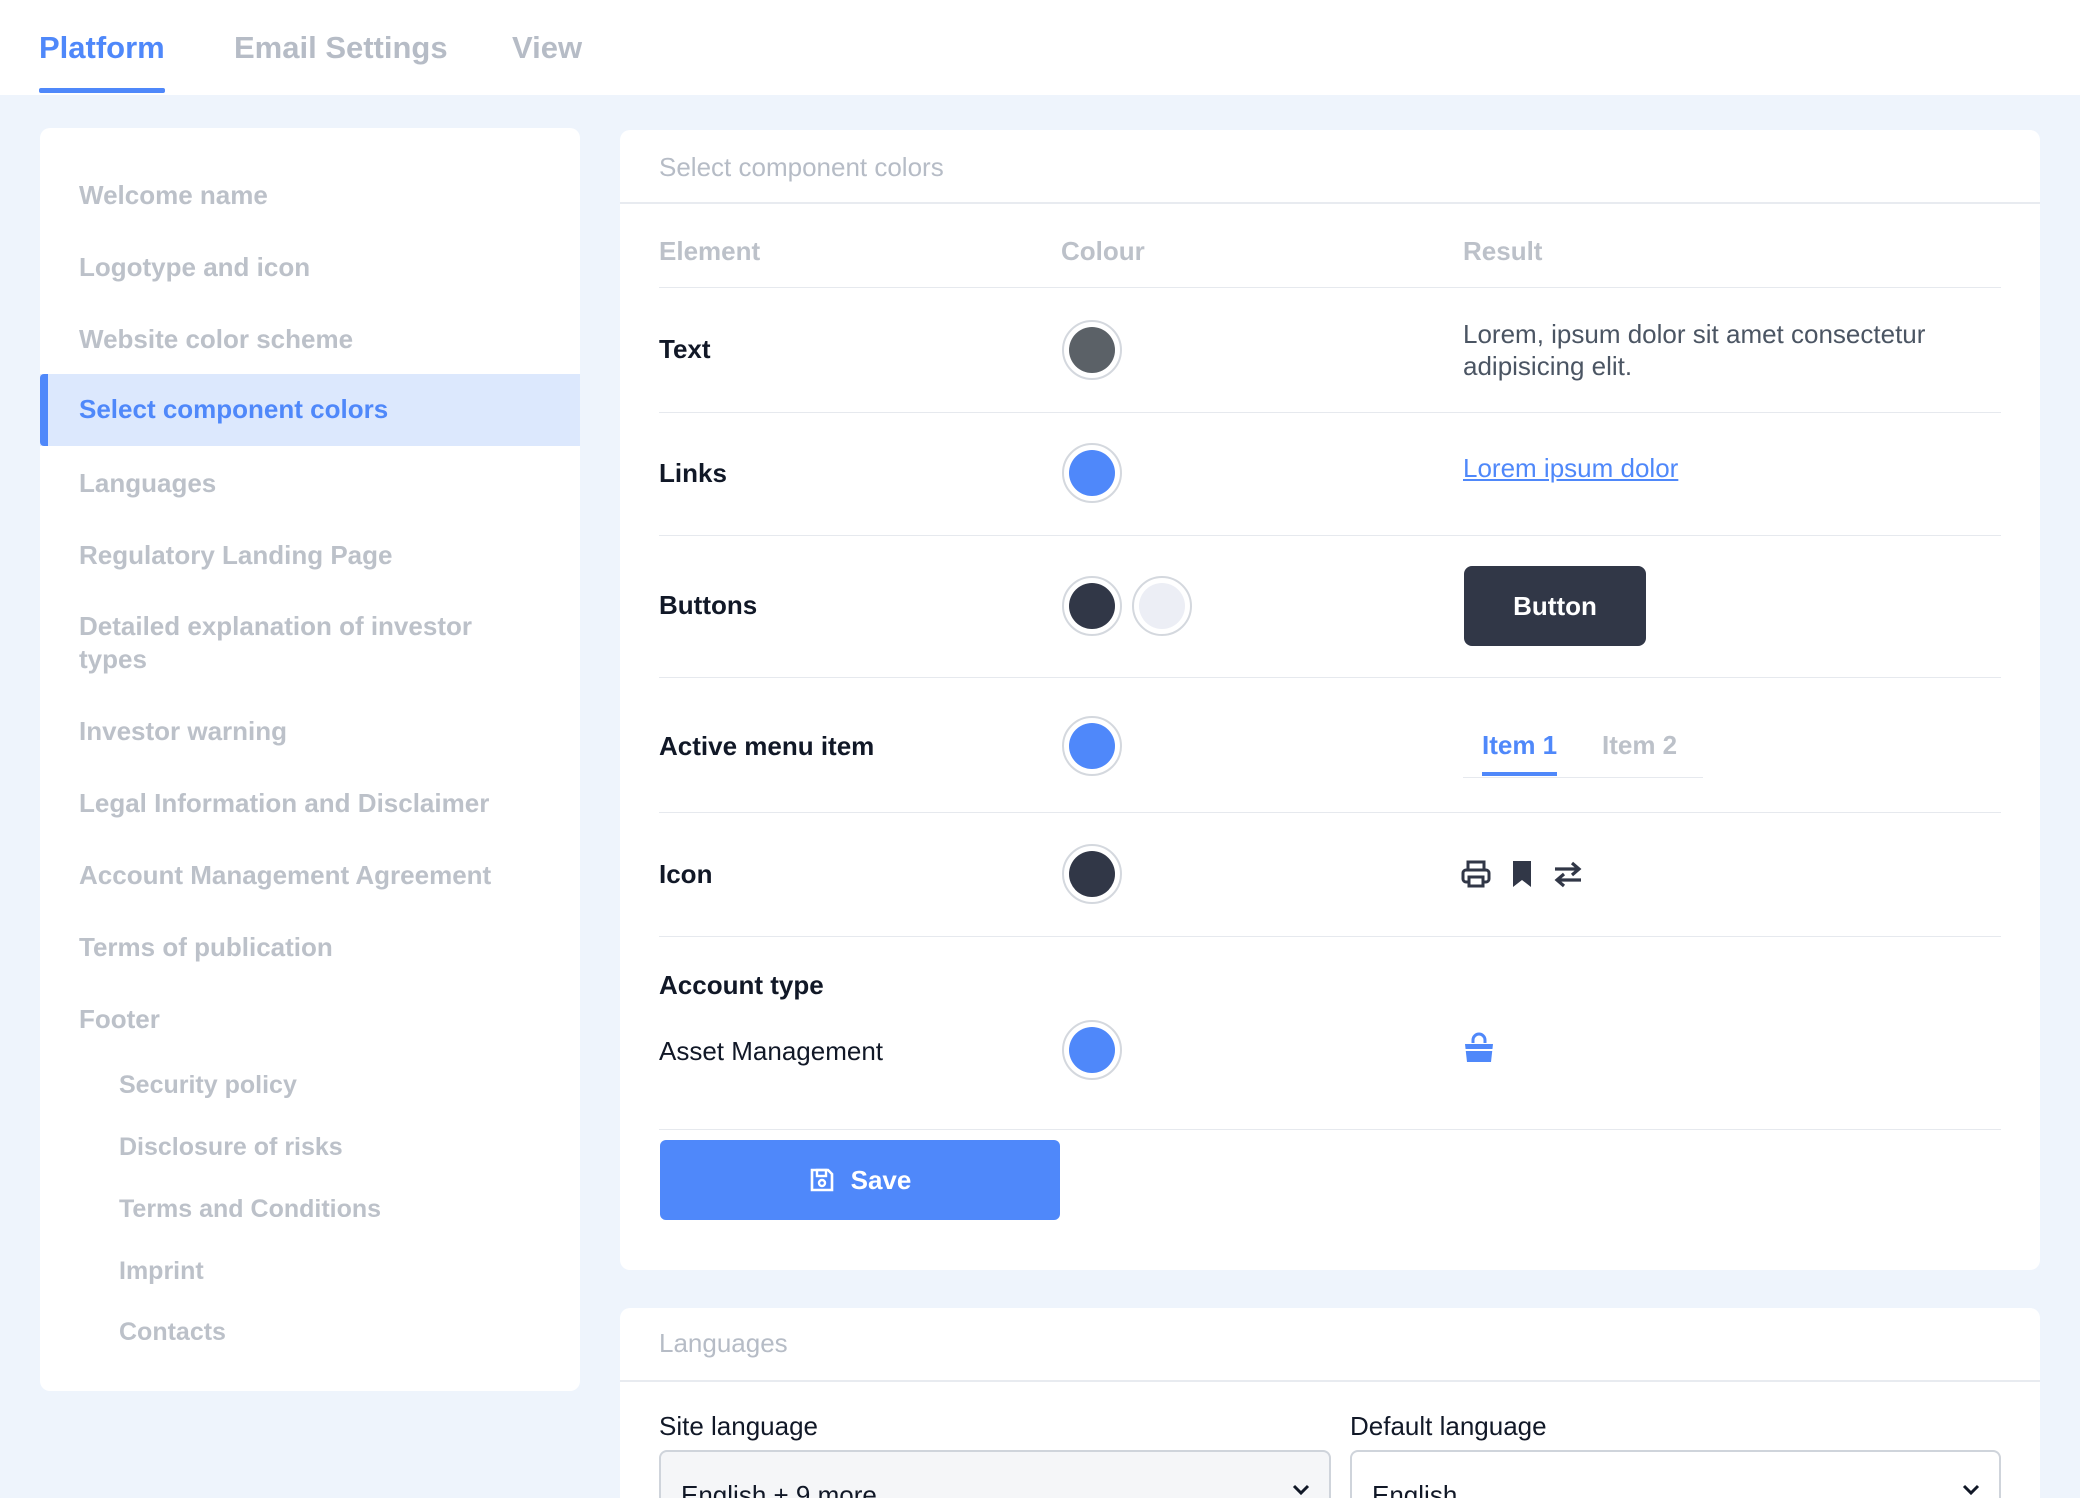  What do you see at coordinates (319, 483) in the screenshot?
I see `sidebar-item-languages: Languages` at bounding box center [319, 483].